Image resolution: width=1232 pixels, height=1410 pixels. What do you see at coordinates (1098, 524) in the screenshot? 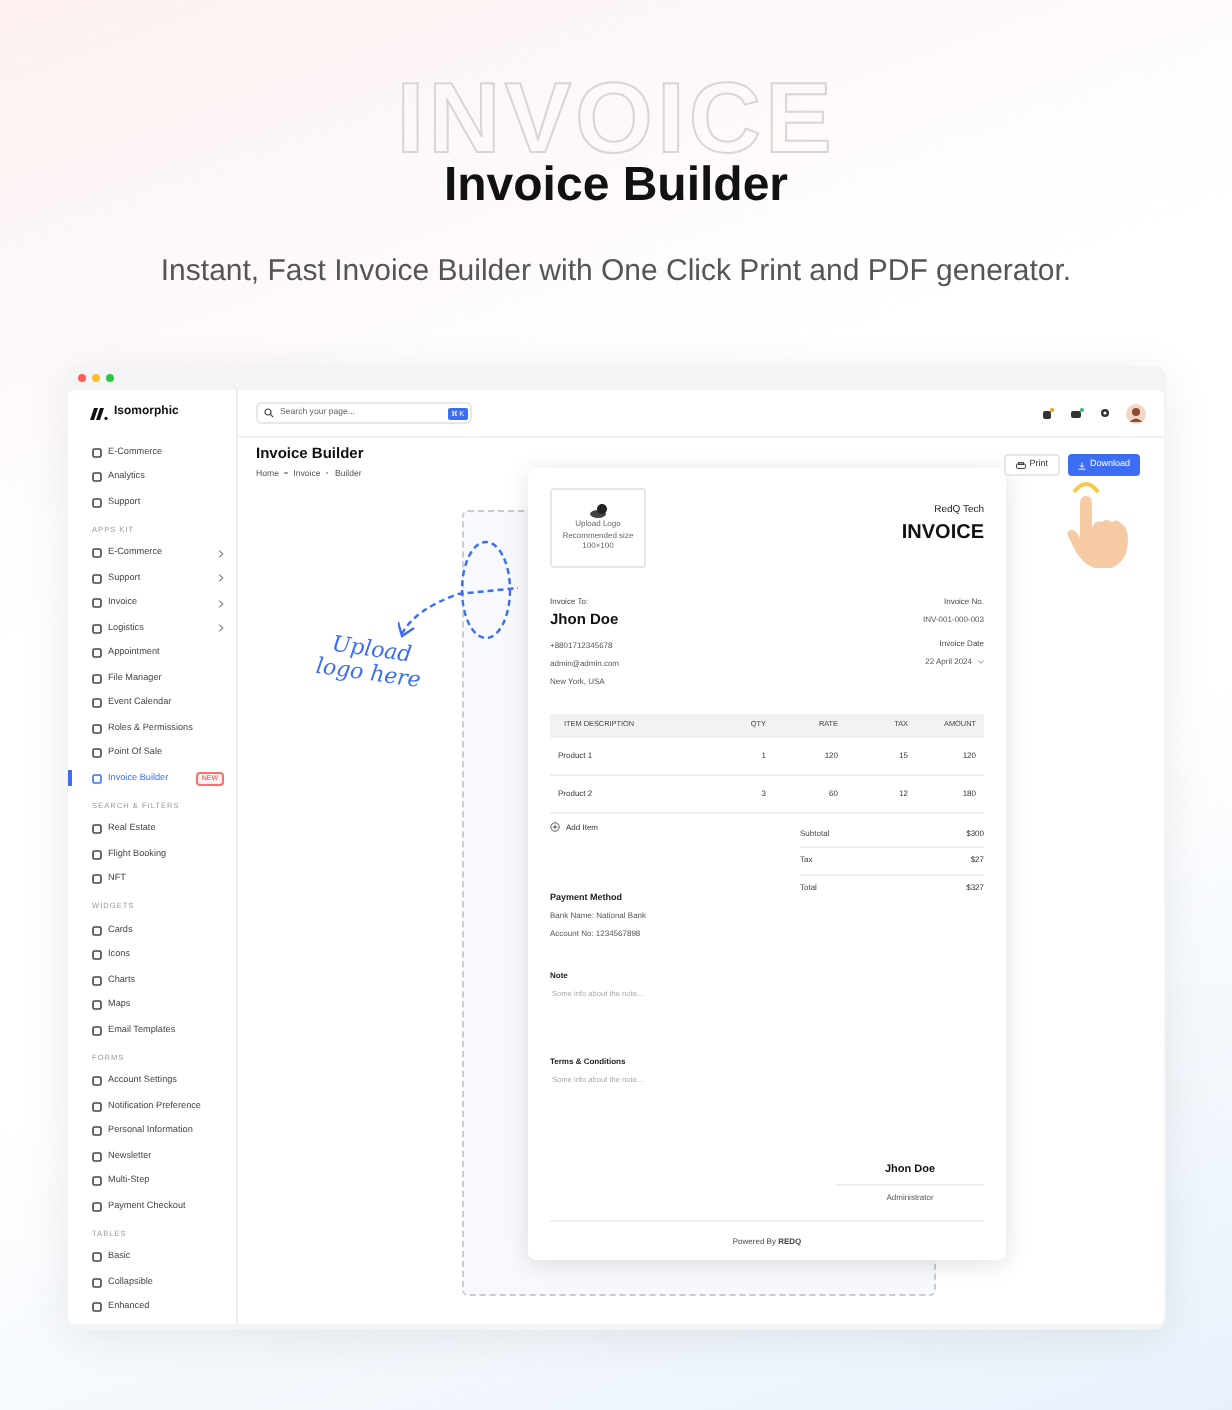
I see `pointing-hand-drawing` at bounding box center [1098, 524].